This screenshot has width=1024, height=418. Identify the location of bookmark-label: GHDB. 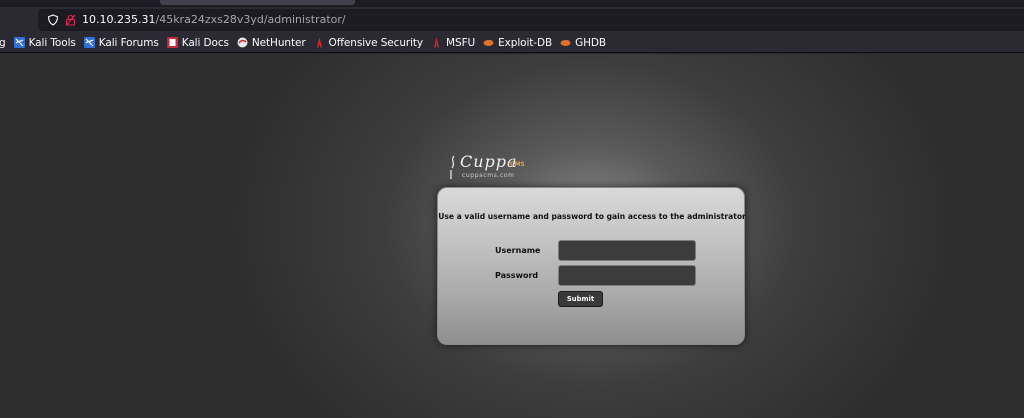
(590, 42).